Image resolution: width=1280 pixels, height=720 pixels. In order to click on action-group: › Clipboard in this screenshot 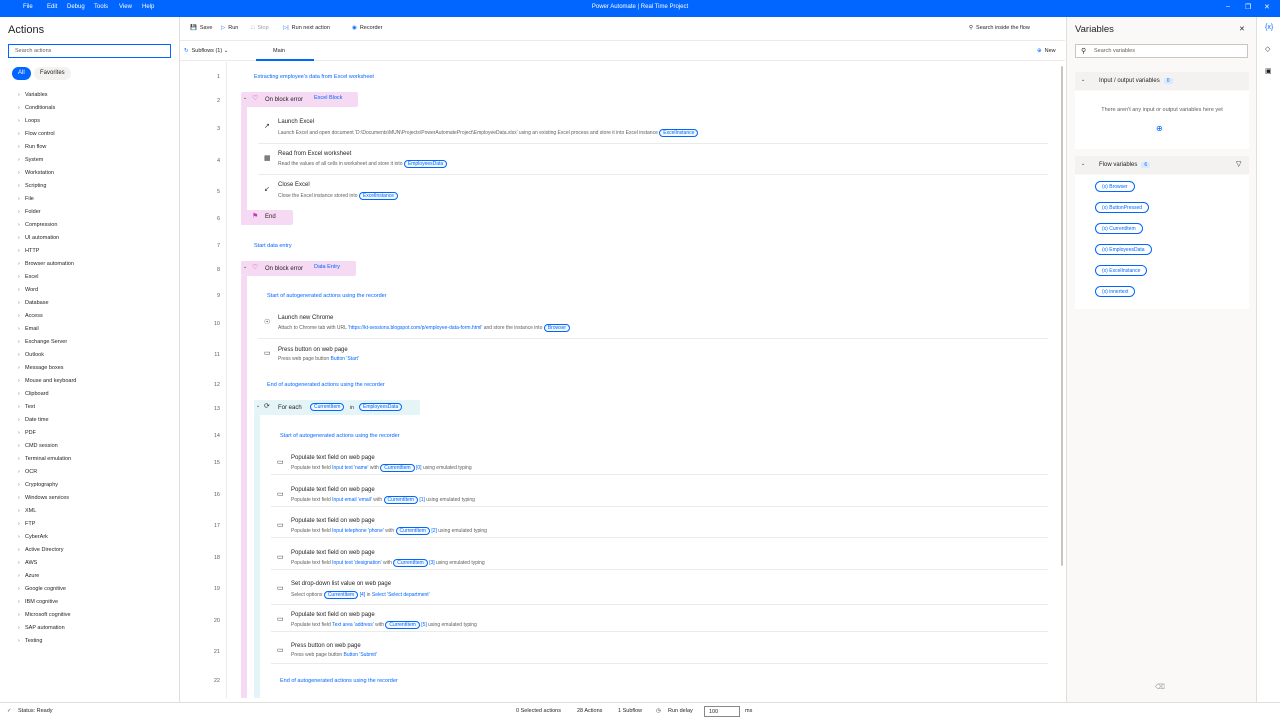, I will do `click(33, 394)`.